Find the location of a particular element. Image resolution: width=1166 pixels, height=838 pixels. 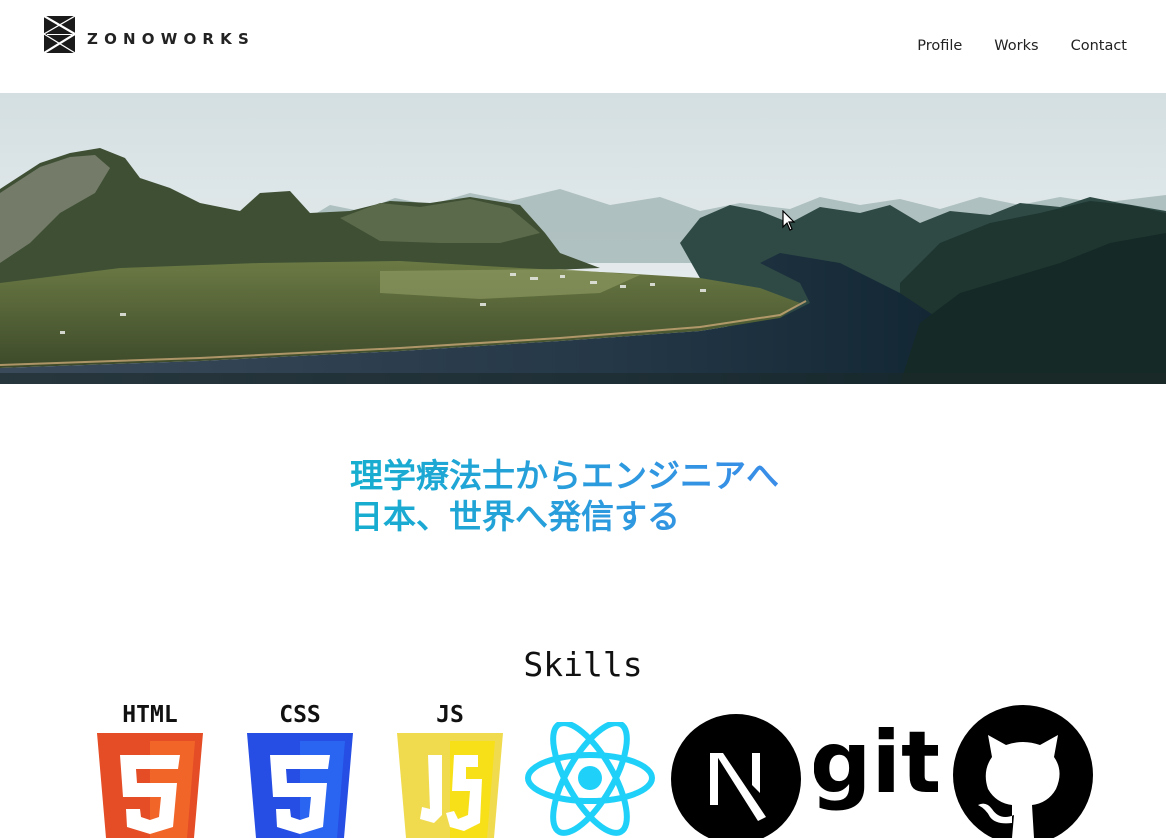

css3-icon: CSS is located at coordinates (300, 770).